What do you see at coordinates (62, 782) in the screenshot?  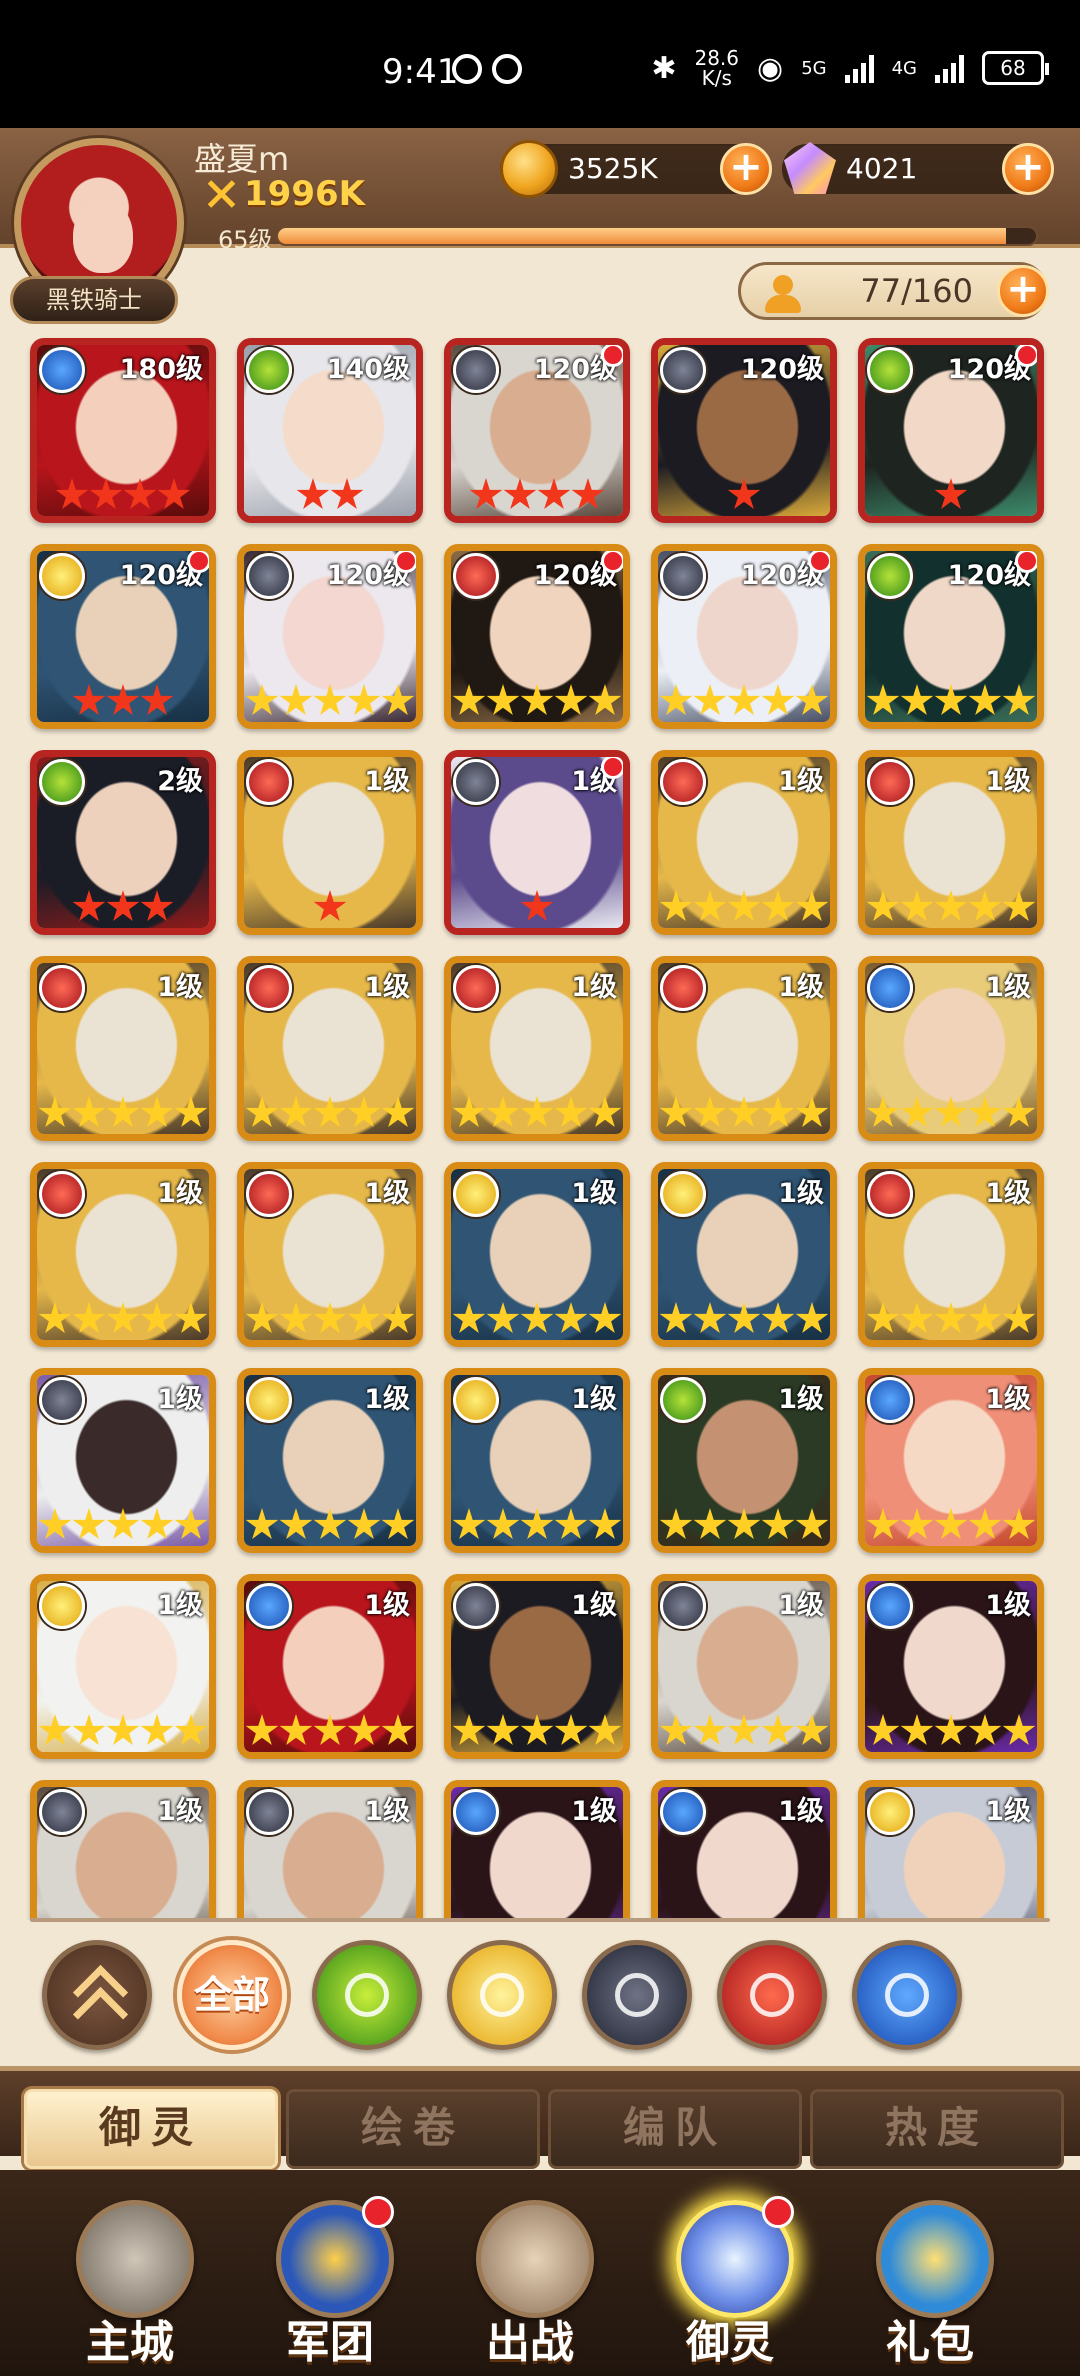 I see `wood-element-icon` at bounding box center [62, 782].